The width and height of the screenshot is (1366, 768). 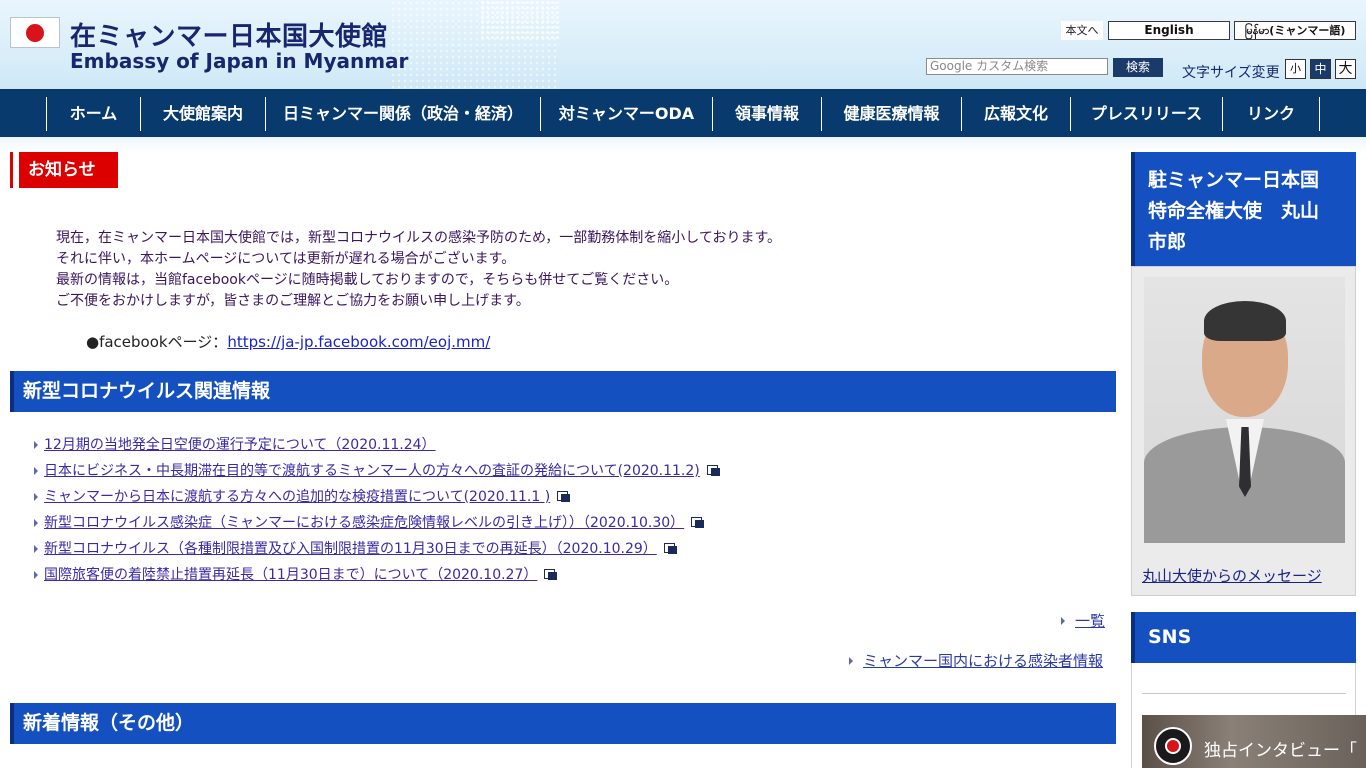 What do you see at coordinates (157, 342) in the screenshot?
I see `facebook-label: ●facebookページ：` at bounding box center [157, 342].